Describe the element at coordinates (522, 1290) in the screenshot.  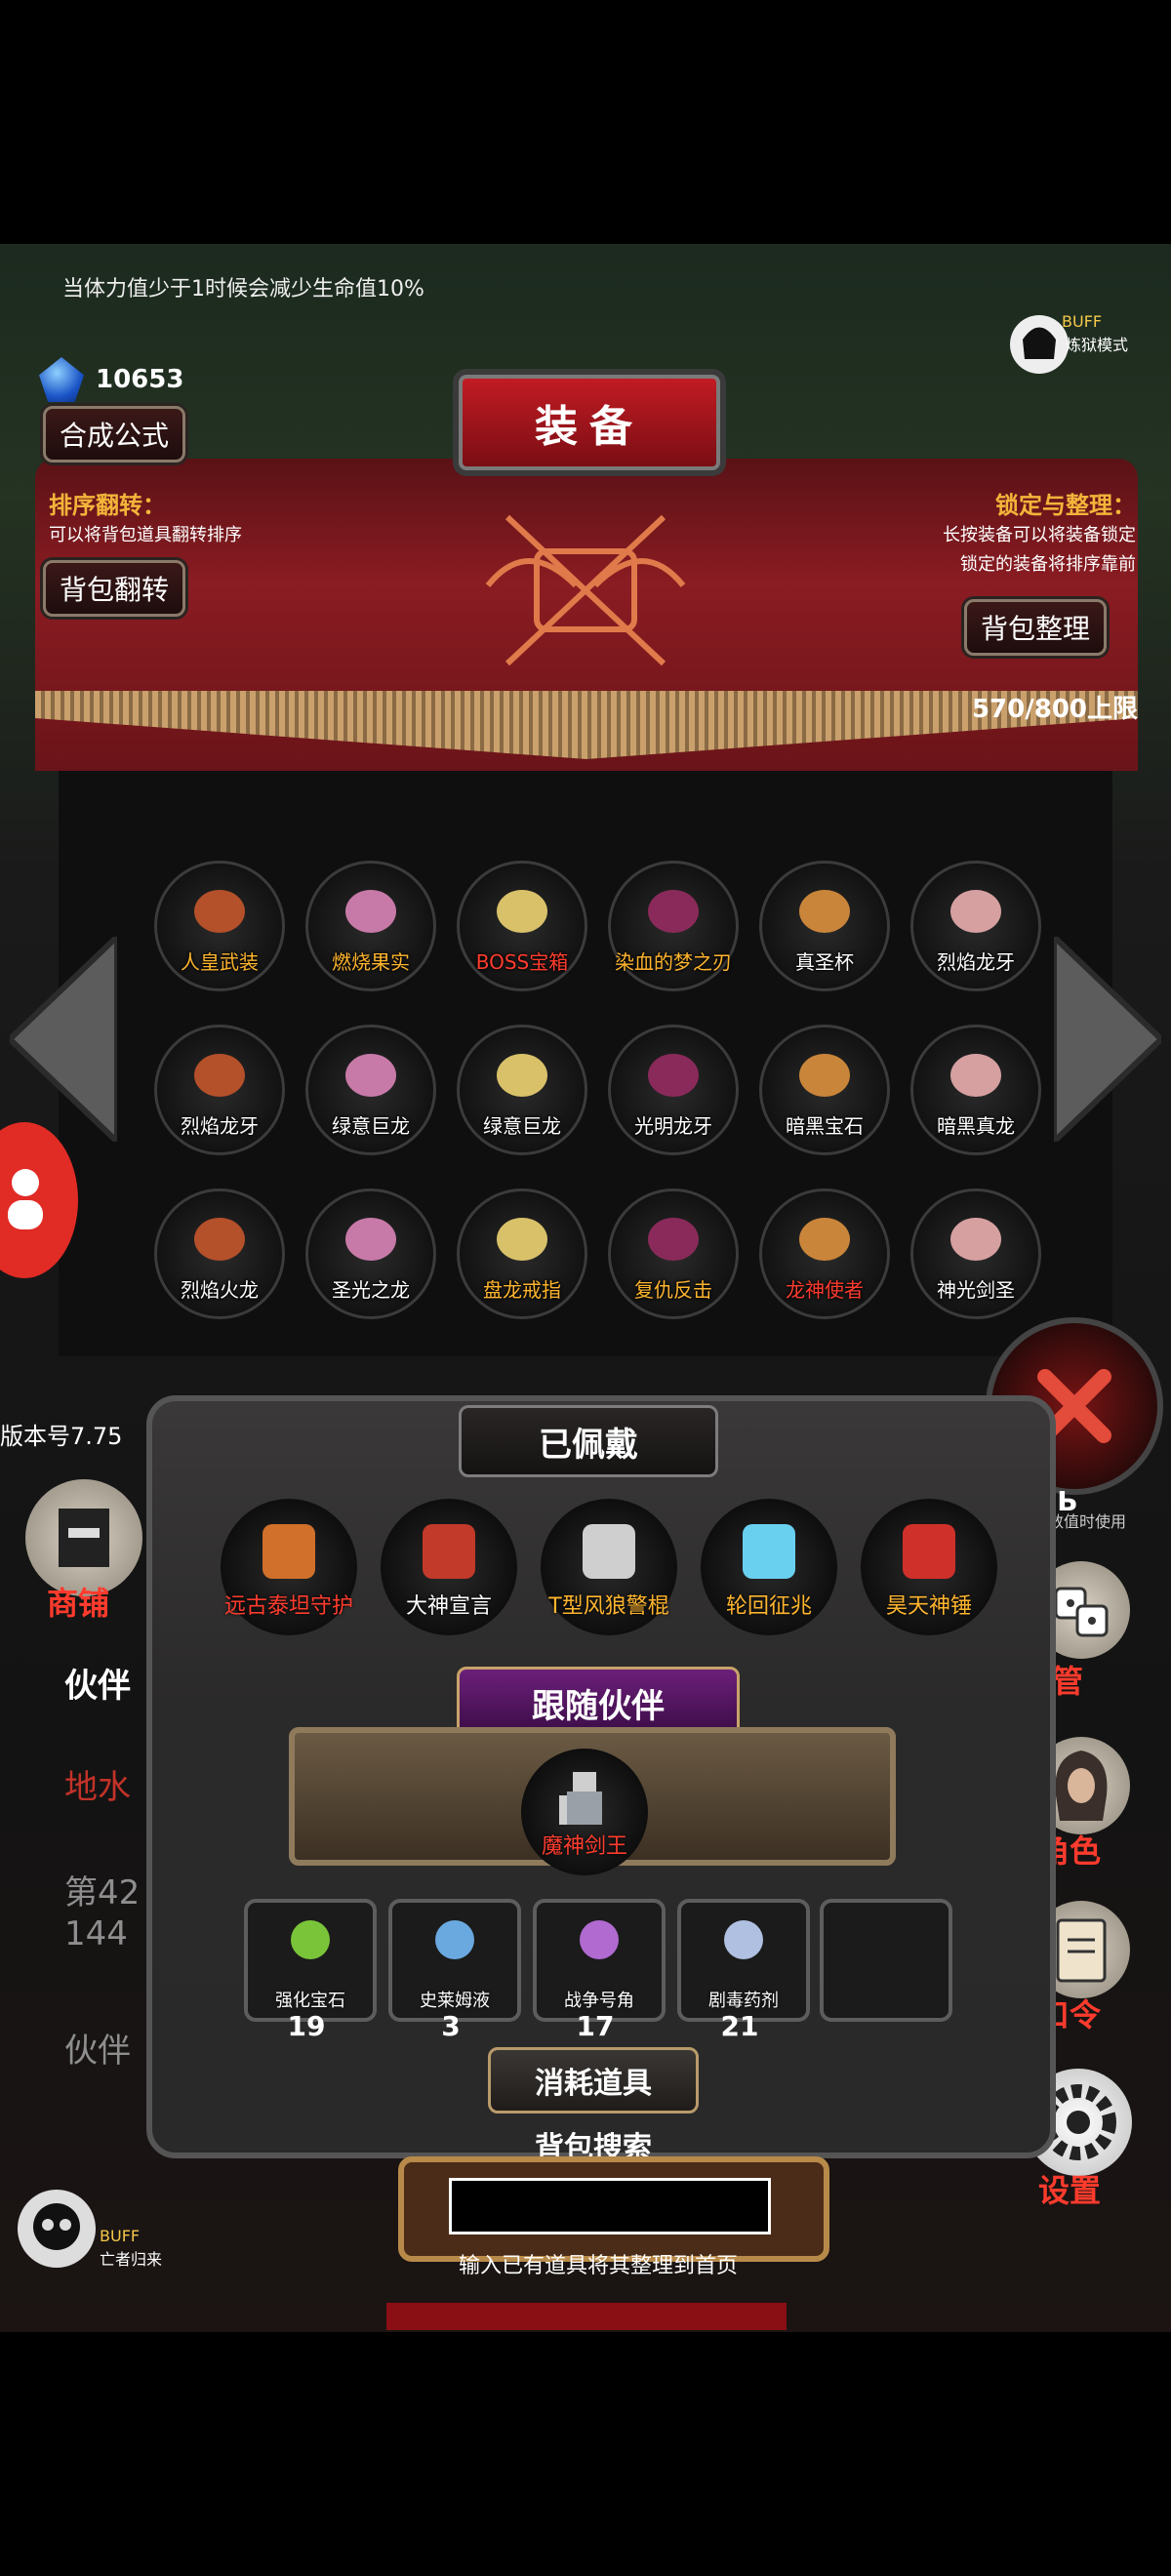
I see `inventory-slot-label: 盘龙戒指` at that location.